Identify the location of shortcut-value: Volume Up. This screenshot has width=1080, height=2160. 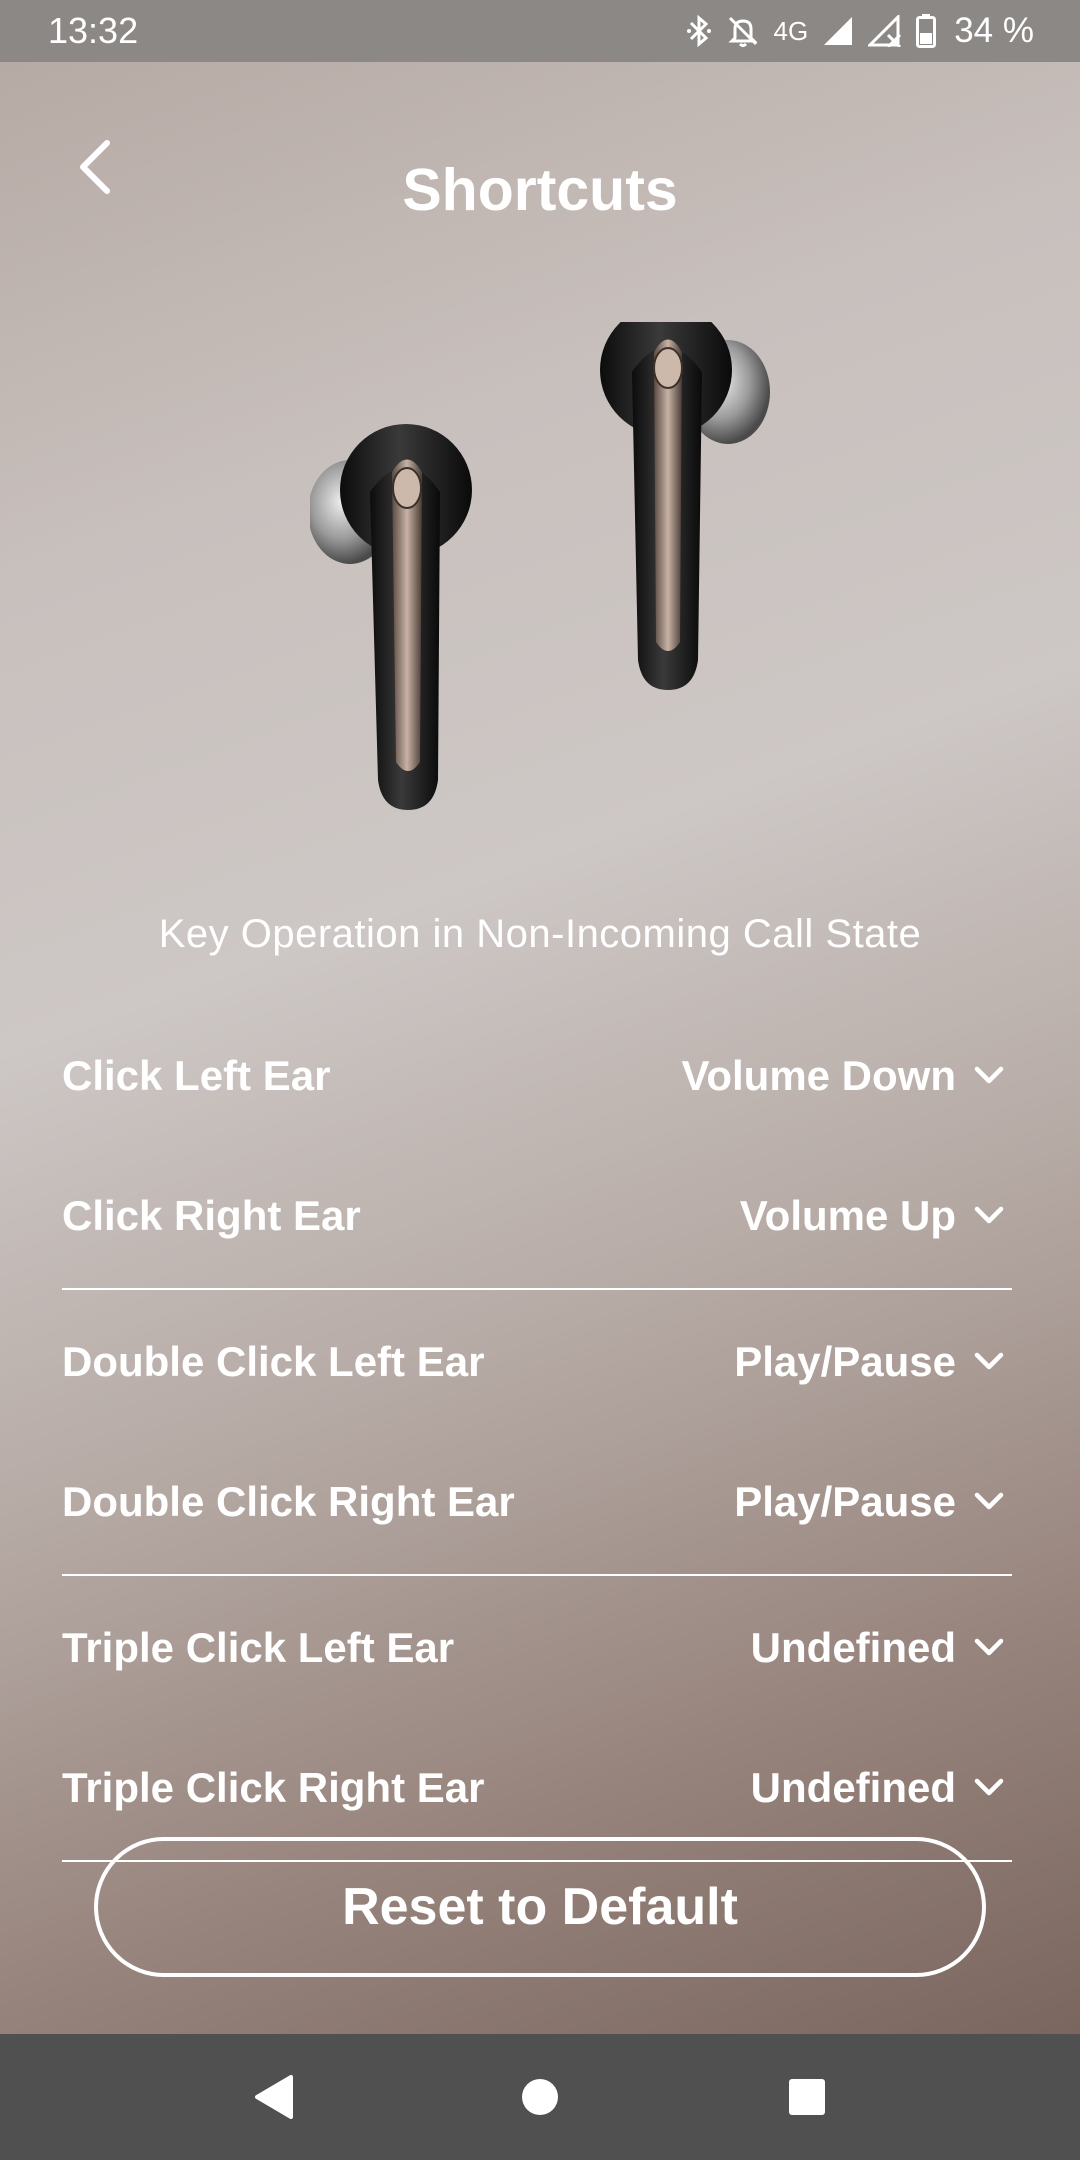
(847, 1215).